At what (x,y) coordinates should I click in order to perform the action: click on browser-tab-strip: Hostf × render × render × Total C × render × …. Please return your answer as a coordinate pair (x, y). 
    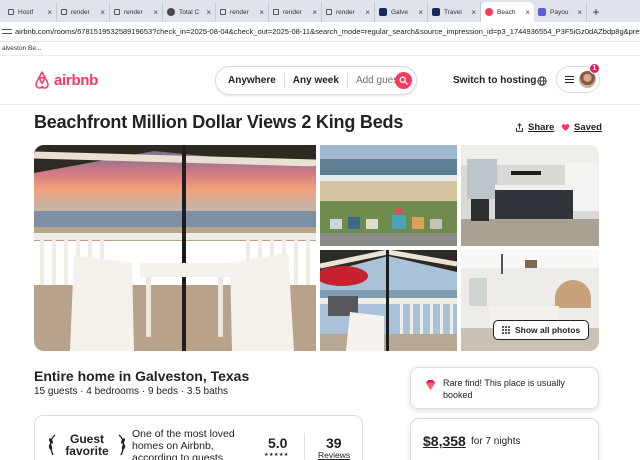
    Looking at the image, I should click on (320, 11).